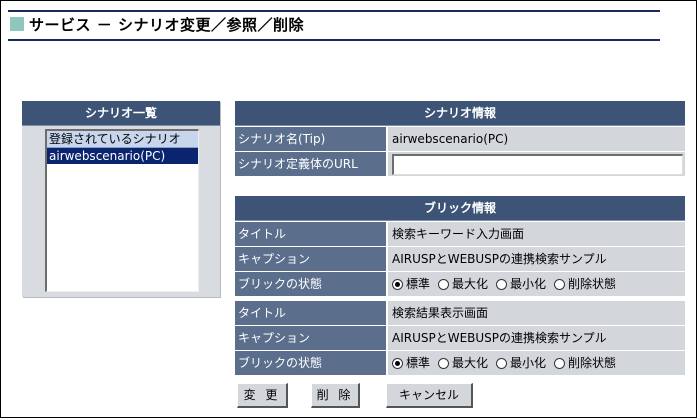  Describe the element at coordinates (122, 139) in the screenshot. I see `scenario-list-item: 登録されているシナリオ` at that location.